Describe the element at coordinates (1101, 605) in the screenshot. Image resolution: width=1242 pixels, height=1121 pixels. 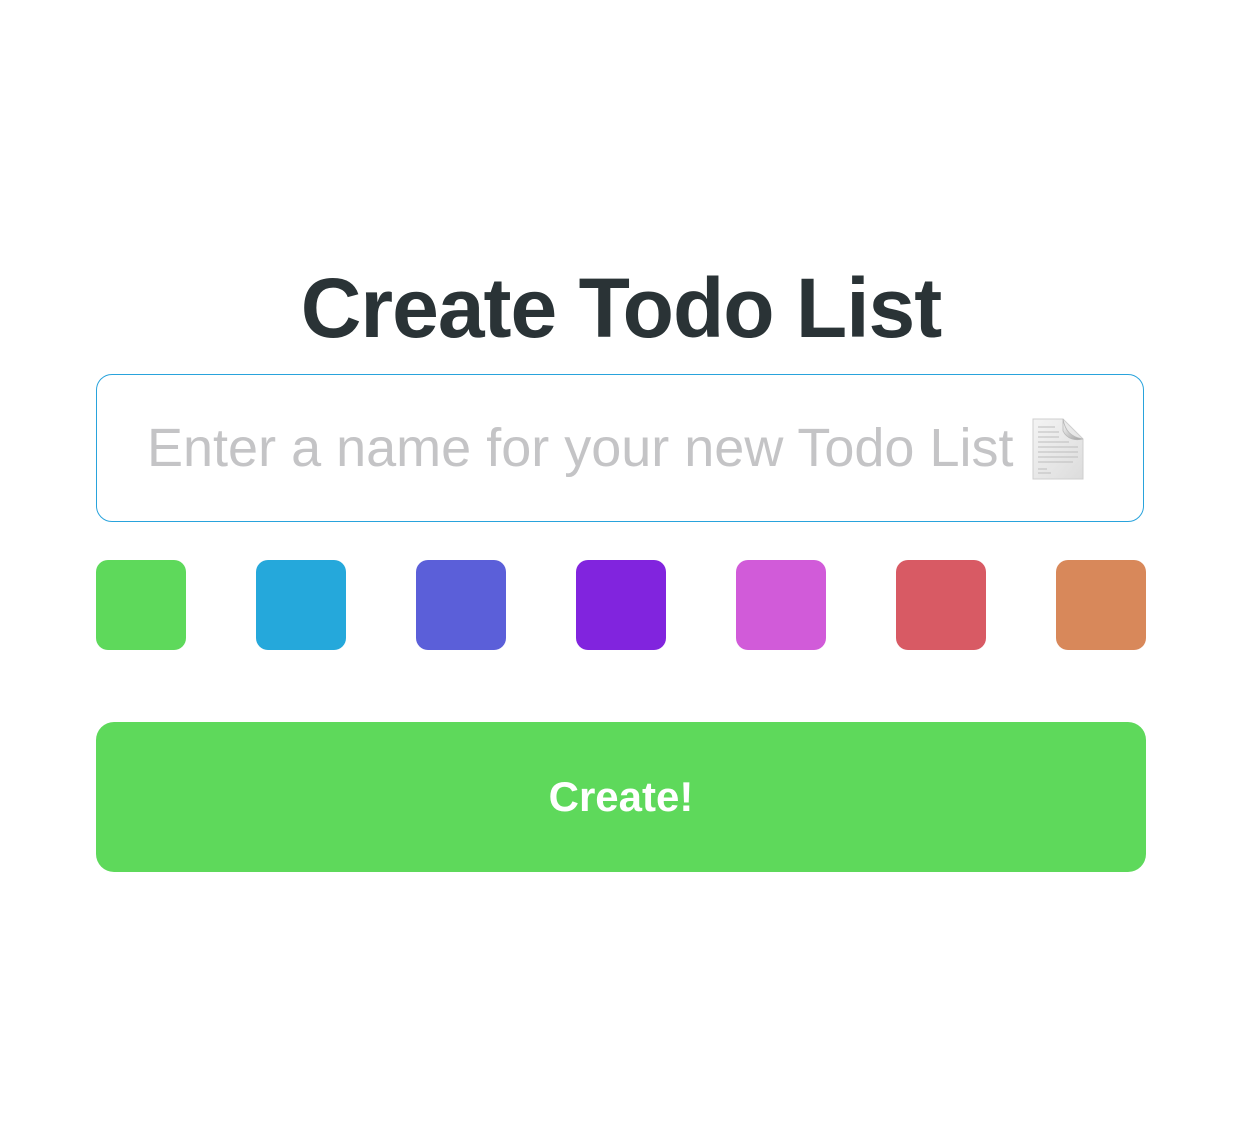
I see `swatch-orange` at that location.